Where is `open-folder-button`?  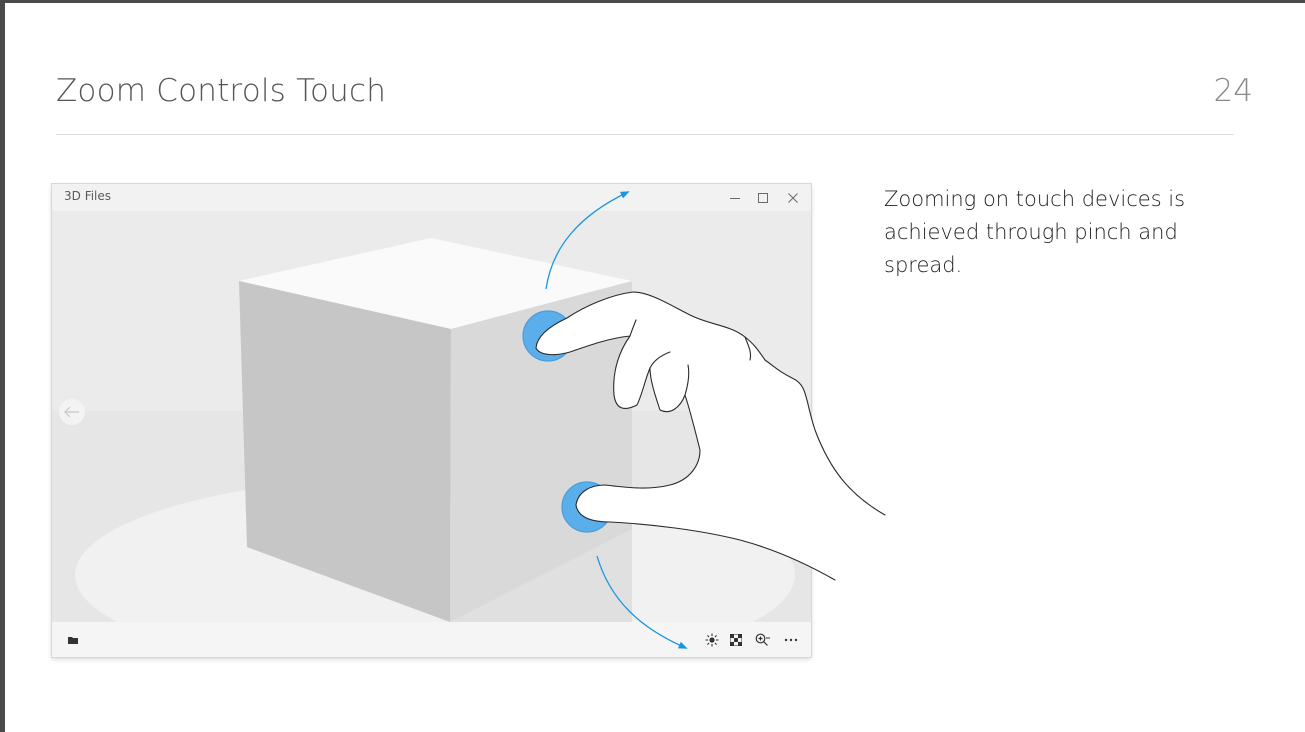
open-folder-button is located at coordinates (73, 640).